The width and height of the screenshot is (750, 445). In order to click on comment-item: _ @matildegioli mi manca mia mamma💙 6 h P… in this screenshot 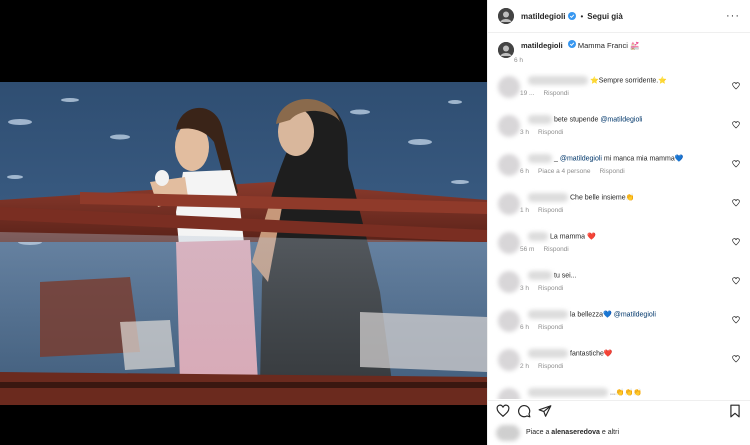, I will do `click(620, 173)`.